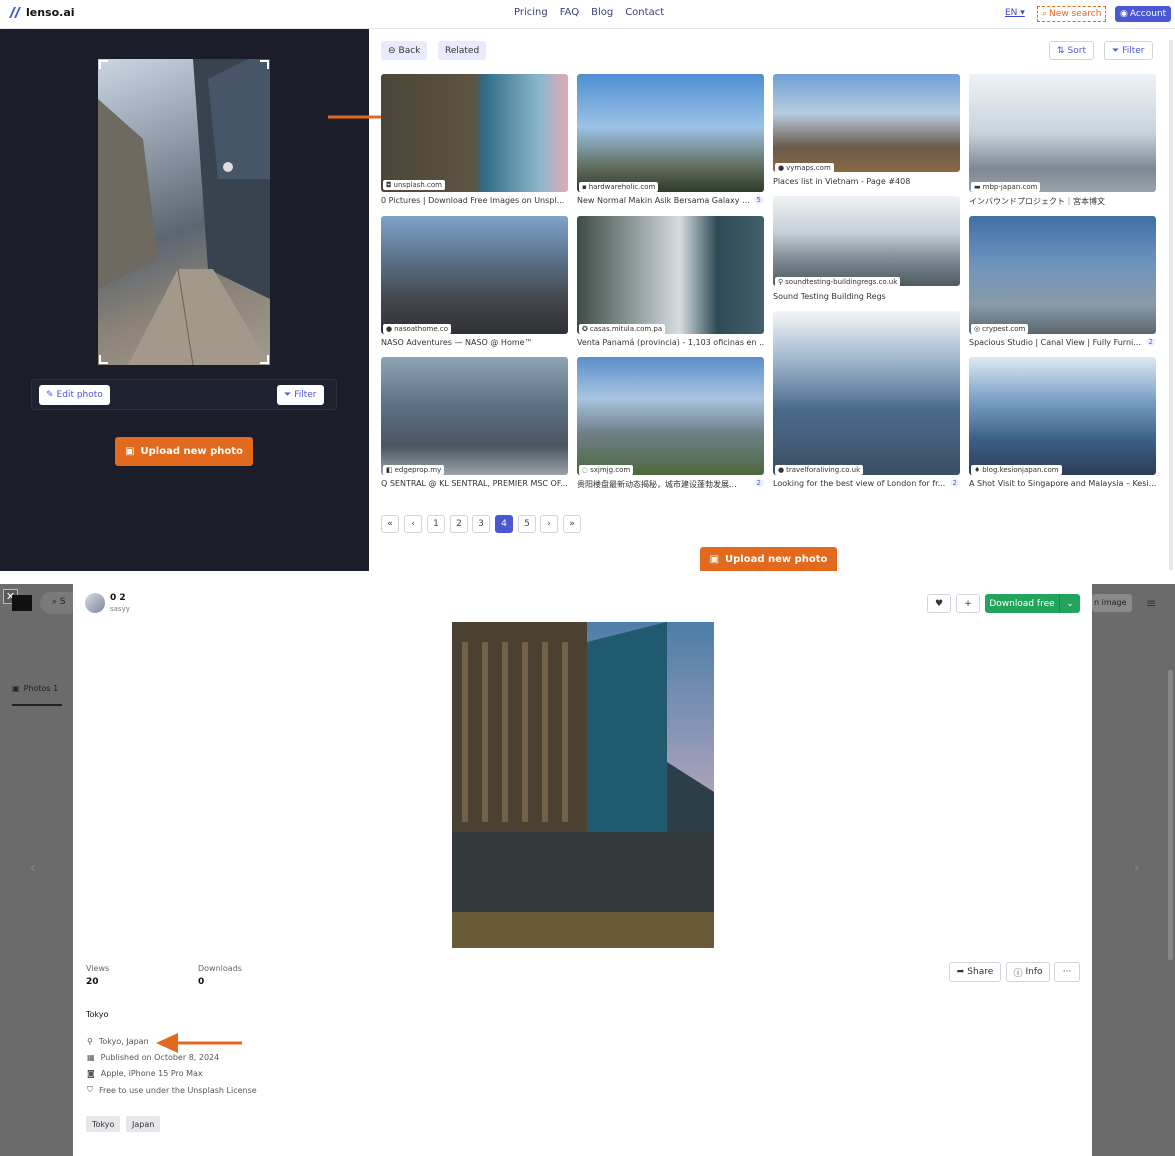  I want to click on avatar, so click(95, 603).